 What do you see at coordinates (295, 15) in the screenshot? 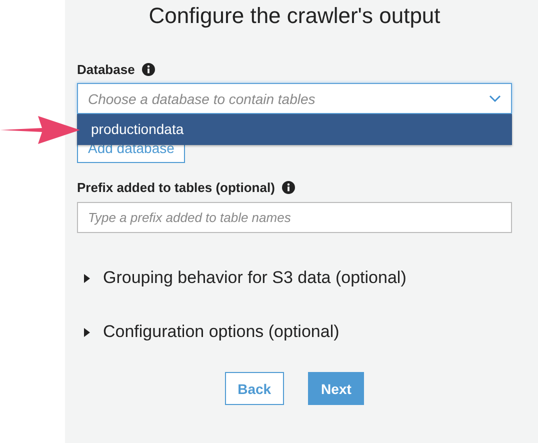
I see `page-title: Configure the crawler's output` at bounding box center [295, 15].